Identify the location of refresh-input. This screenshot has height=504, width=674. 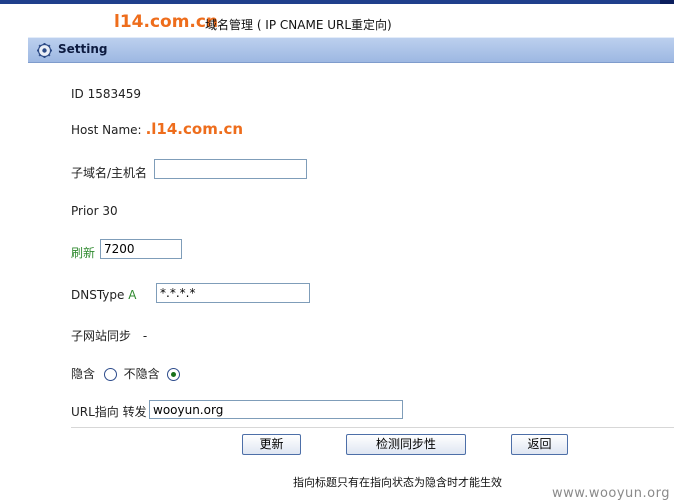
(141, 249).